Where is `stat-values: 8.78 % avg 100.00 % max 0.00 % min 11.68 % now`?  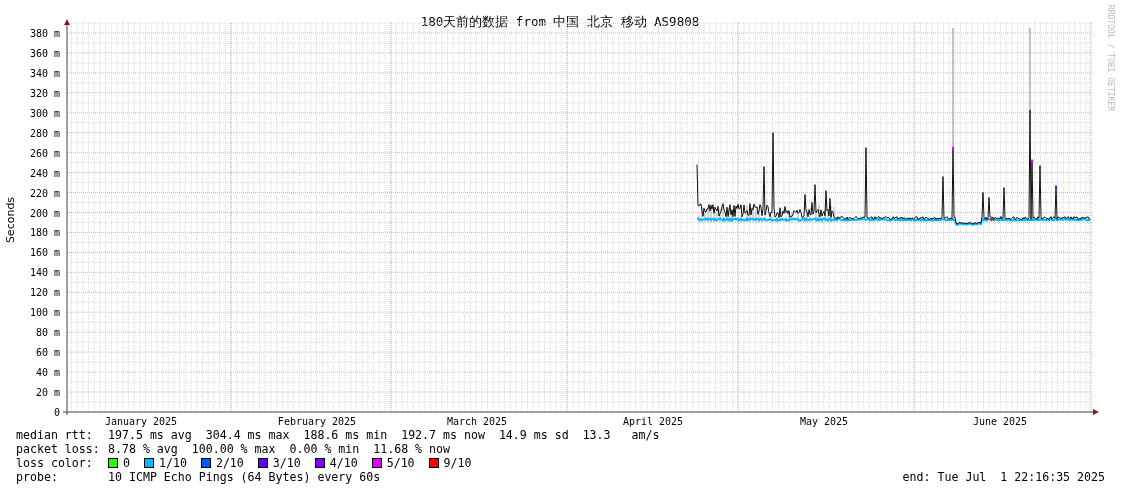
stat-values: 8.78 % avg 100.00 % max 0.00 % min 11.68 % now is located at coordinates (279, 449).